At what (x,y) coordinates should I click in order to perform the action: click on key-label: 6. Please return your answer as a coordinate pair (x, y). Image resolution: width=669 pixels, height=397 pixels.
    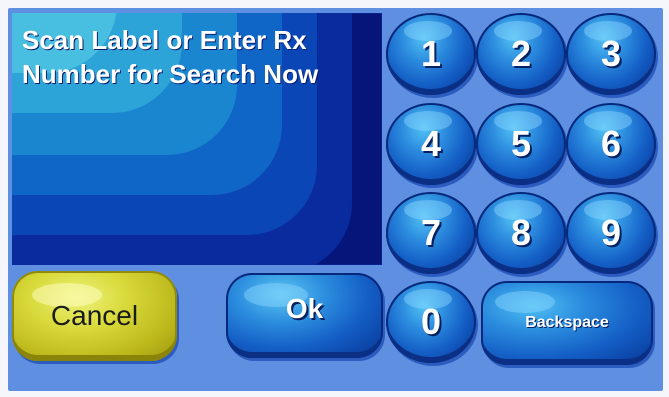
    Looking at the image, I should click on (611, 143).